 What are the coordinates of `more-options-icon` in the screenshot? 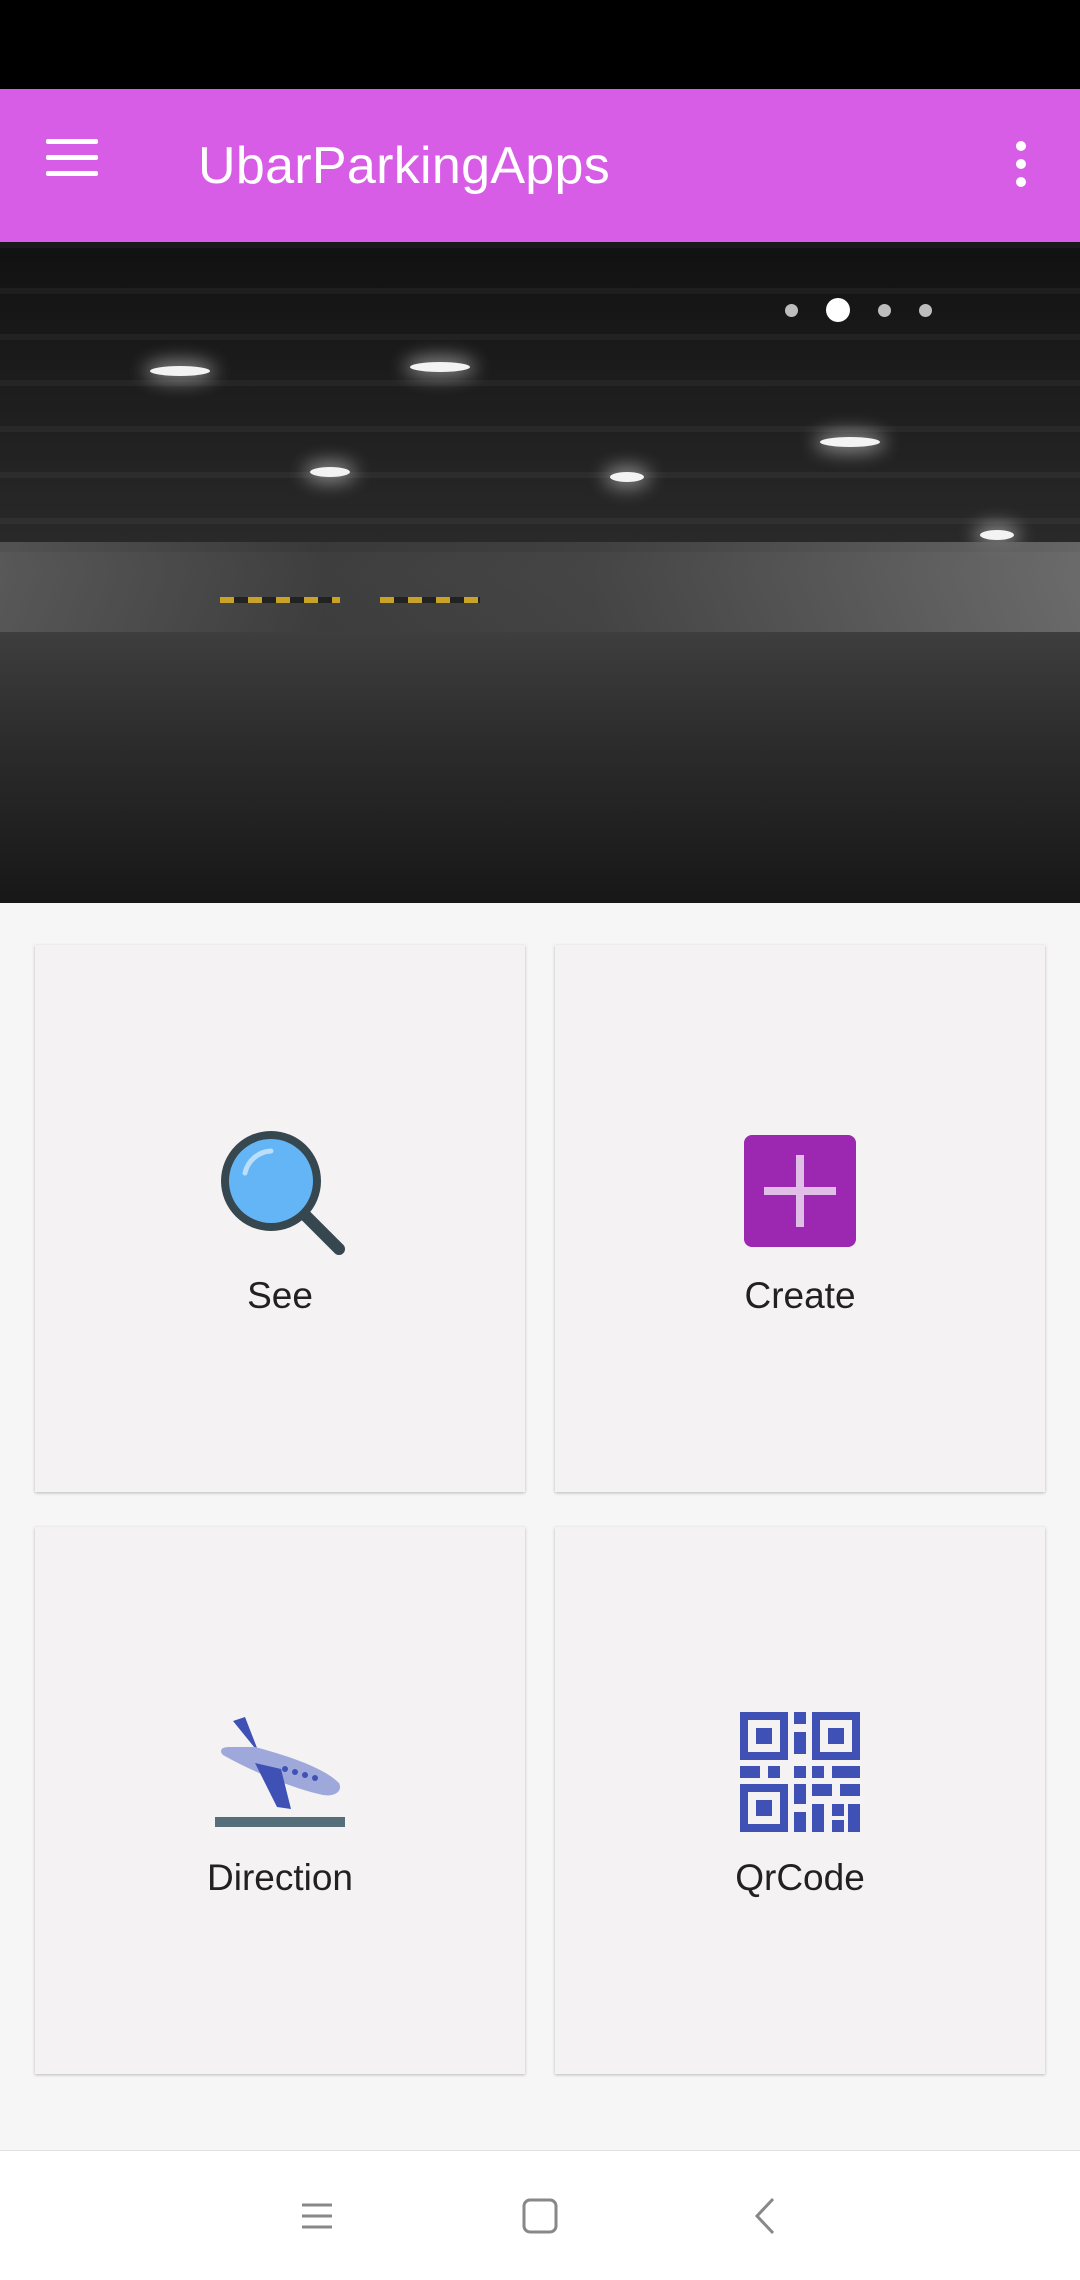 It's located at (1021, 166).